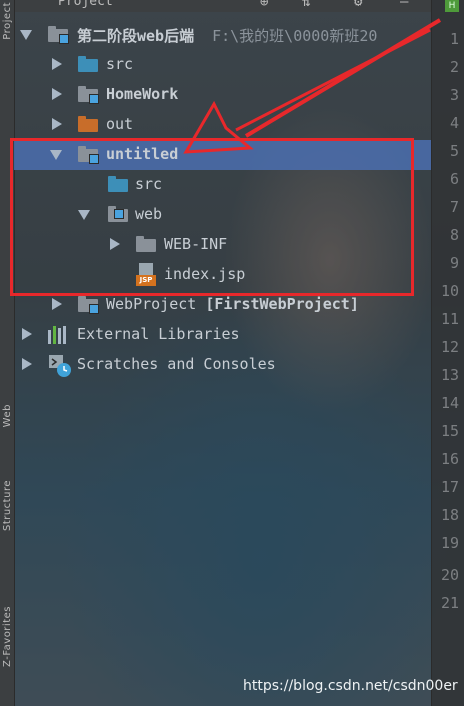 The height and width of the screenshot is (706, 464). Describe the element at coordinates (88, 124) in the screenshot. I see `excluded-folder-icon` at that location.